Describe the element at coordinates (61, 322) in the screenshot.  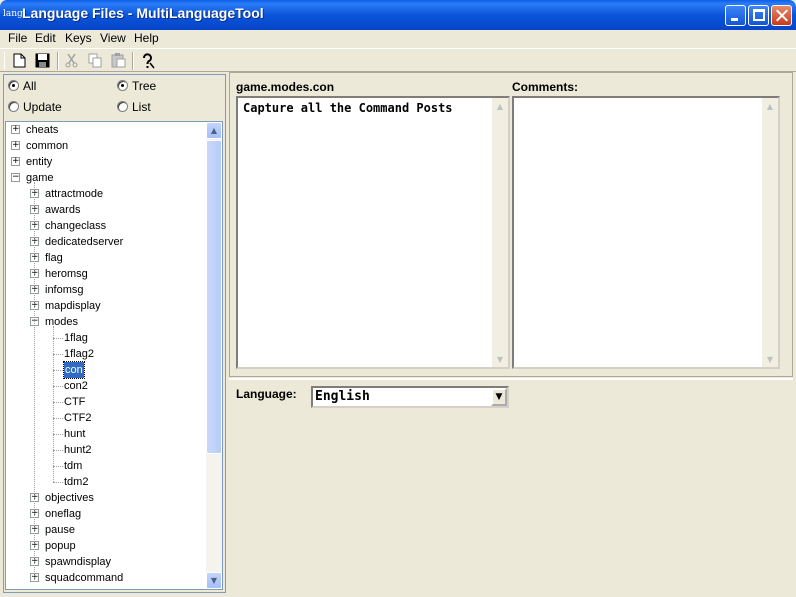
I see `tree-item: modes` at that location.